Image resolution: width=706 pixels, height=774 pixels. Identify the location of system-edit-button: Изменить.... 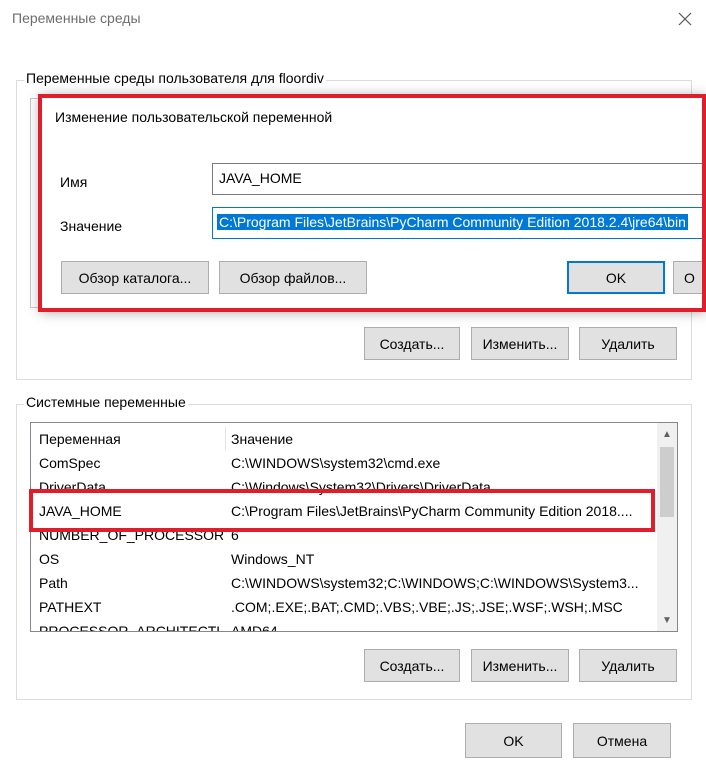
(520, 665).